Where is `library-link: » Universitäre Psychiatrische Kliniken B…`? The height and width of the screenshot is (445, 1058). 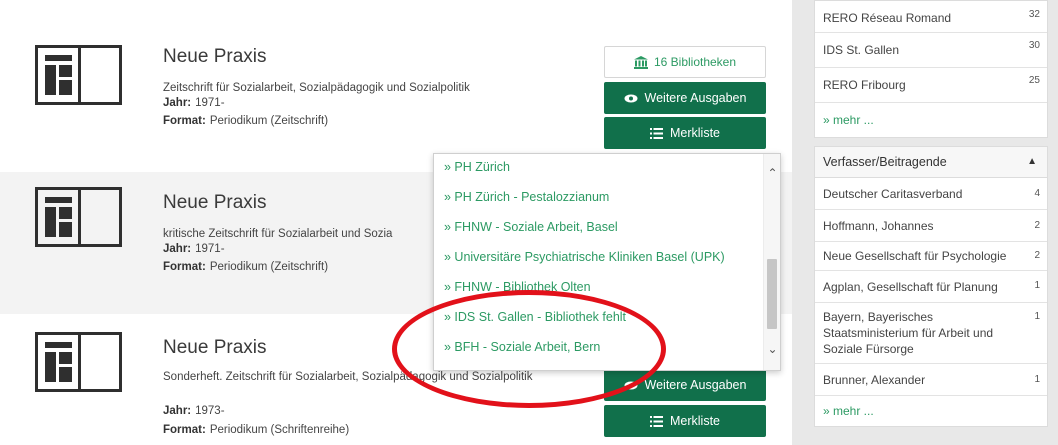
library-link: » Universitäre Psychiatrische Kliniken B… is located at coordinates (599, 257).